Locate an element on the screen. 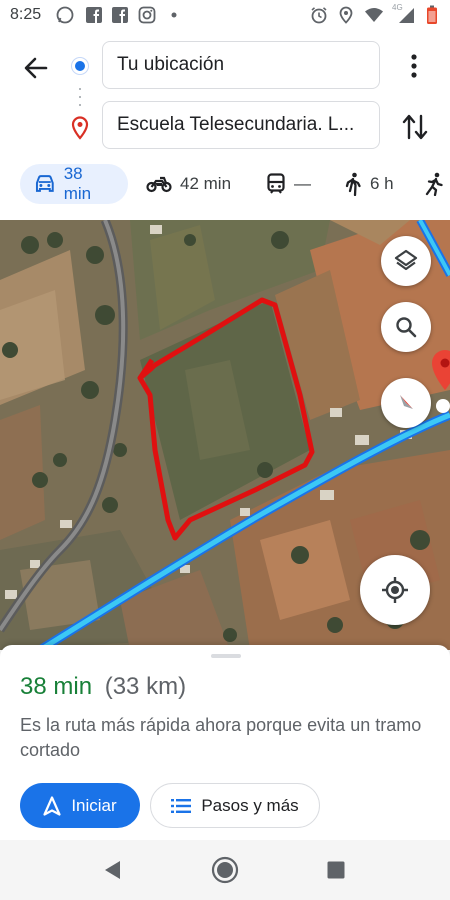 The image size is (450, 900). my-location-icon is located at coordinates (395, 590).